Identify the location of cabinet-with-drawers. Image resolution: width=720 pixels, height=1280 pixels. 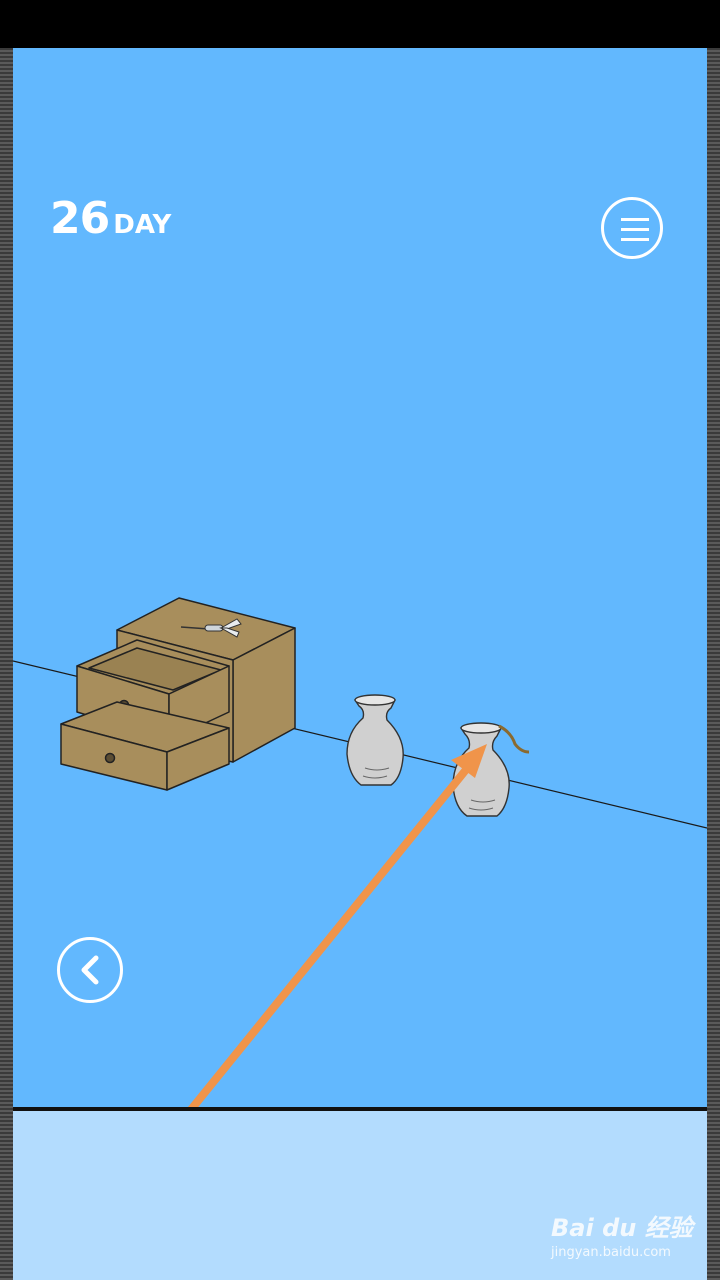
(178, 694).